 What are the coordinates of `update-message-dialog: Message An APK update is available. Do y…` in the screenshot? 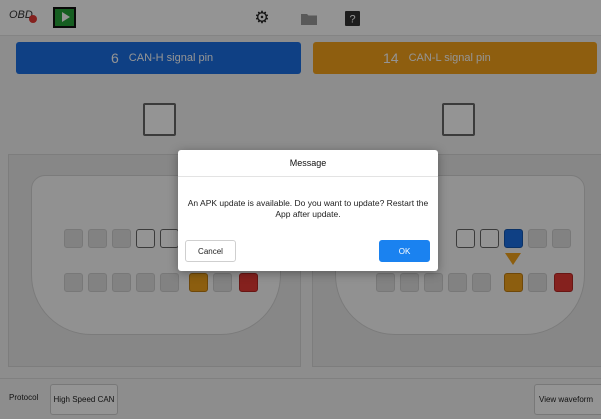 It's located at (308, 210).